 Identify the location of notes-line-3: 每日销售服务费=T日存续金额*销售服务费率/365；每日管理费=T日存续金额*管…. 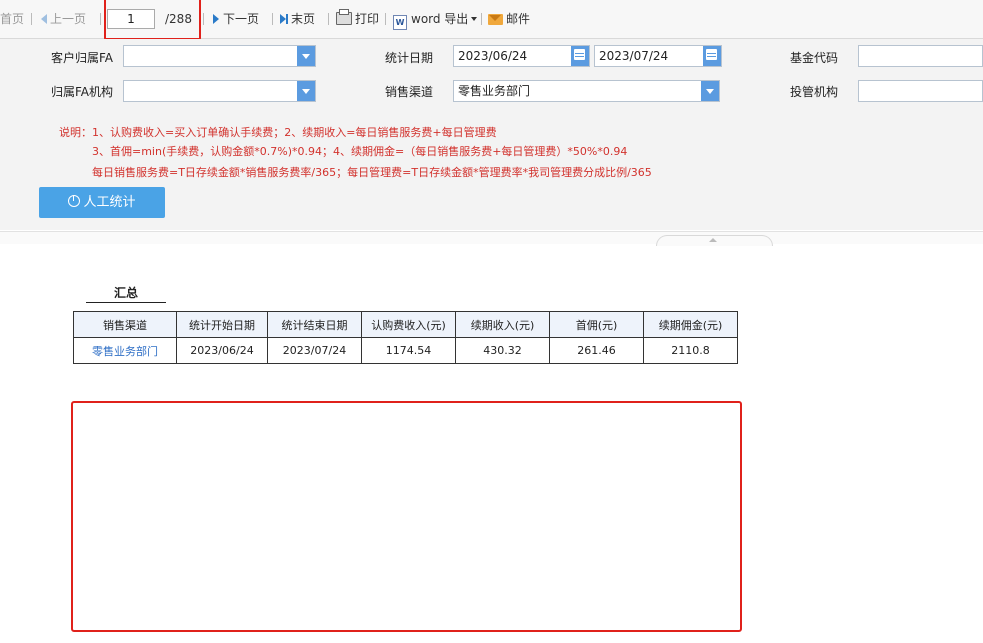
(372, 172).